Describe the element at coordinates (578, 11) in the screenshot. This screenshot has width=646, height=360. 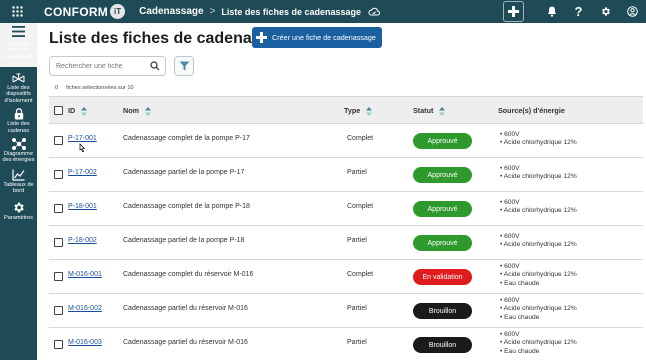
I see `help-button: ?` at that location.